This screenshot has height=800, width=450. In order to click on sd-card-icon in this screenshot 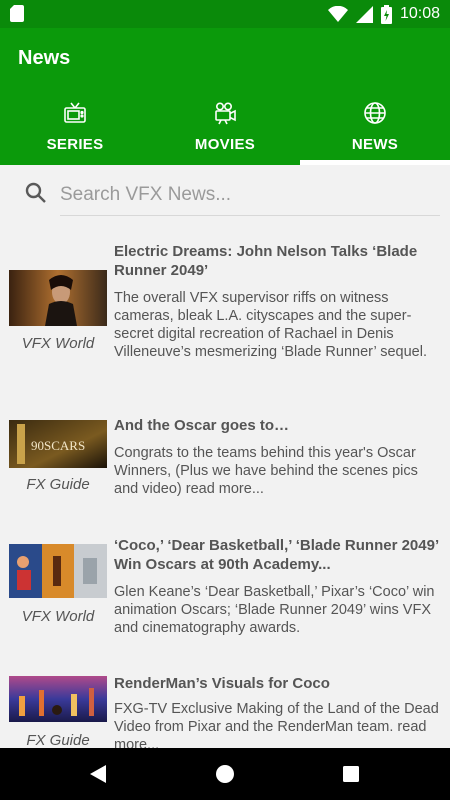, I will do `click(17, 13)`.